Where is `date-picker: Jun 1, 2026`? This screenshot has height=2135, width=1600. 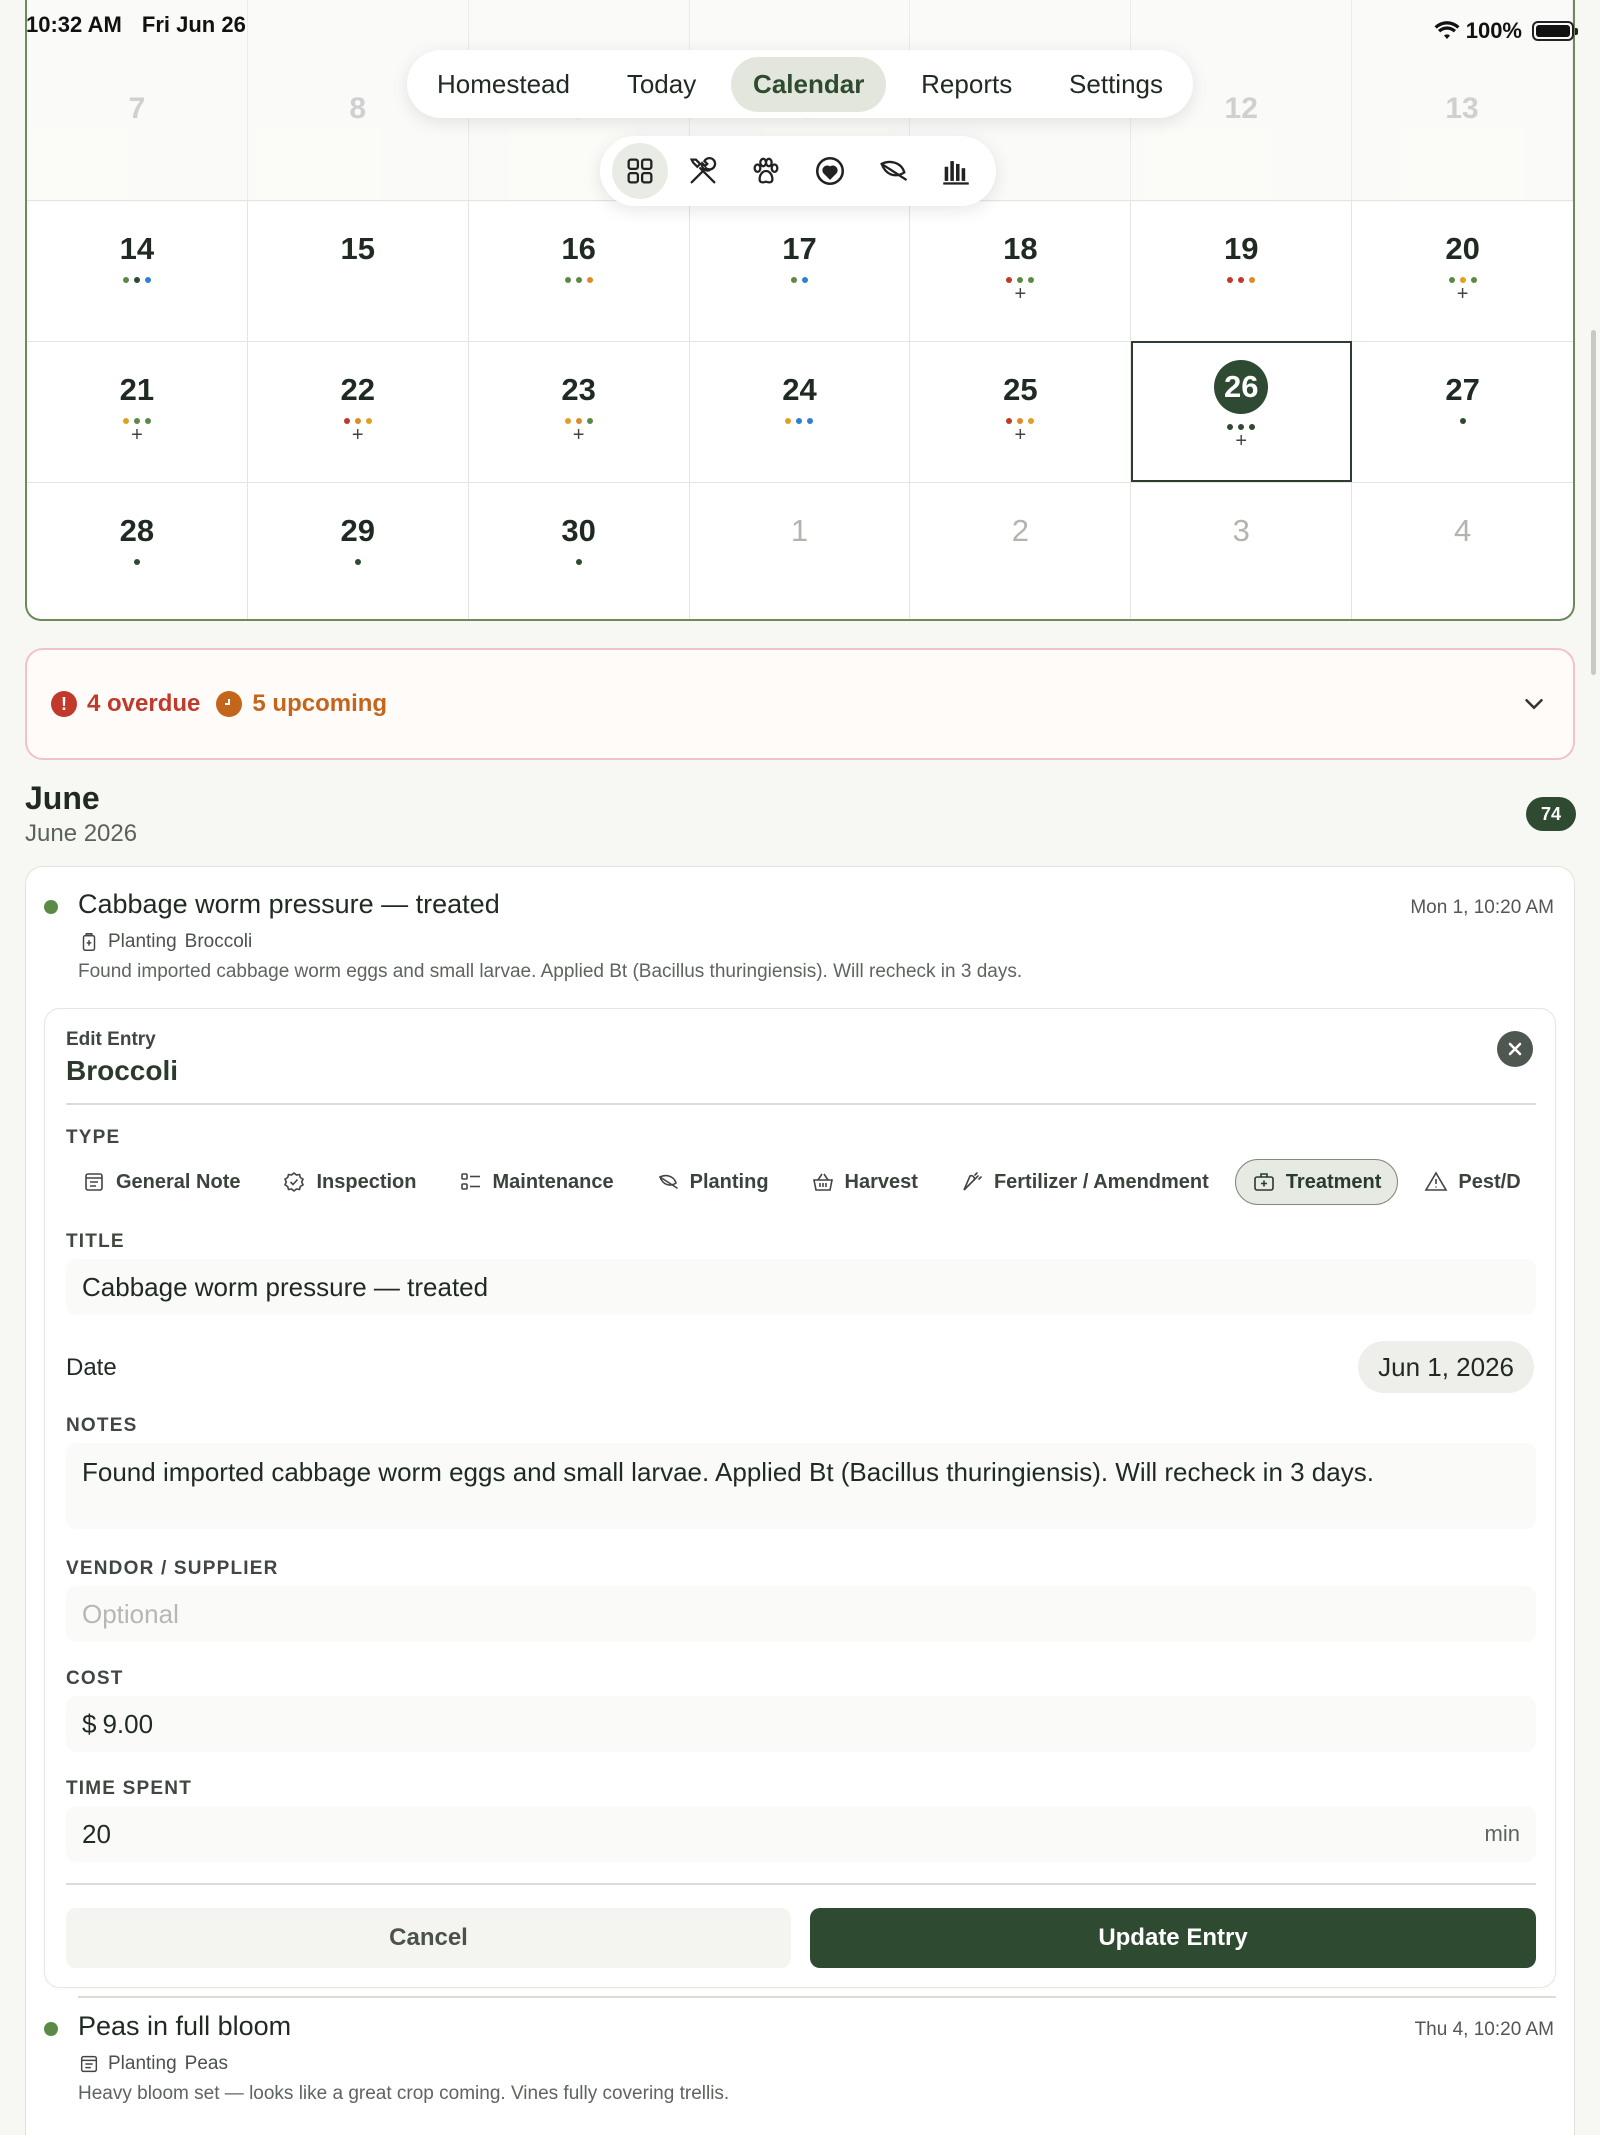
date-picker: Jun 1, 2026 is located at coordinates (1446, 1367).